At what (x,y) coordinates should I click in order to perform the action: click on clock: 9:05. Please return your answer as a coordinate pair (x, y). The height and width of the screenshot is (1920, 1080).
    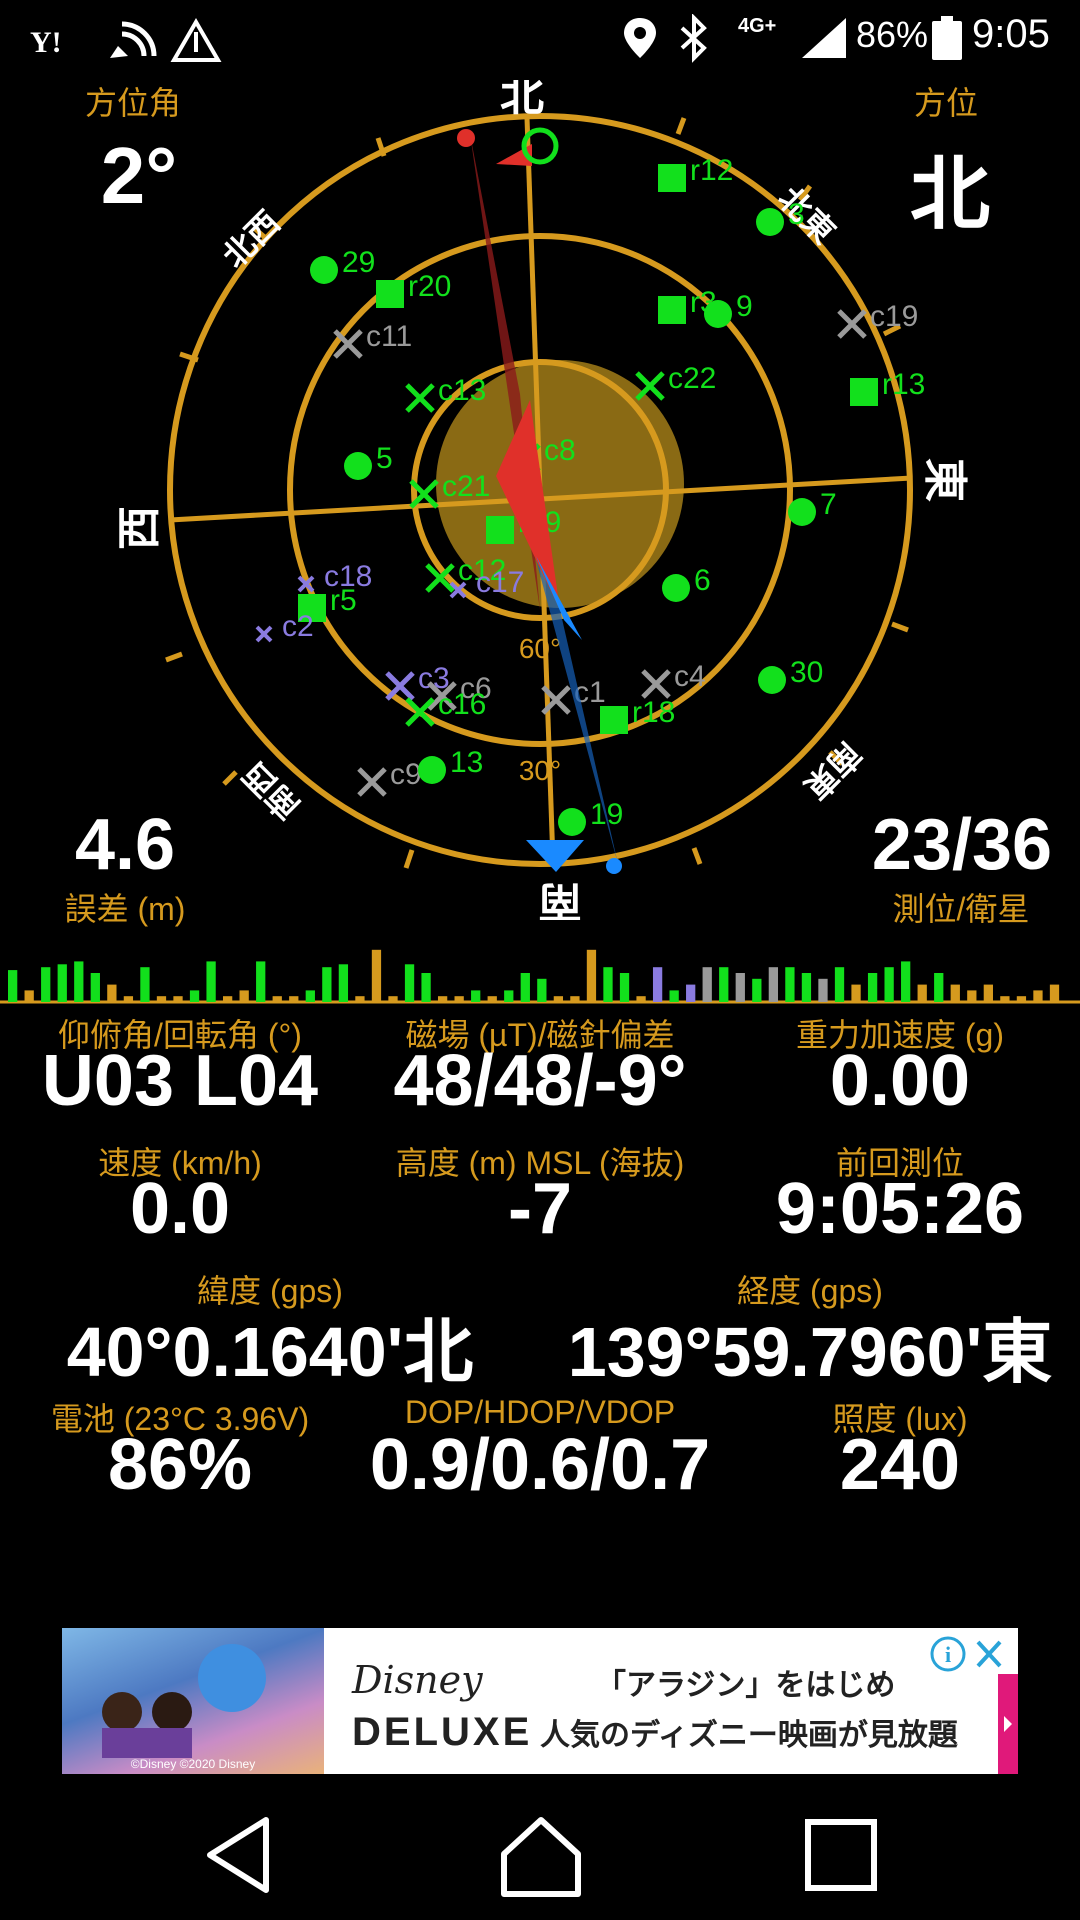
    Looking at the image, I should click on (1011, 34).